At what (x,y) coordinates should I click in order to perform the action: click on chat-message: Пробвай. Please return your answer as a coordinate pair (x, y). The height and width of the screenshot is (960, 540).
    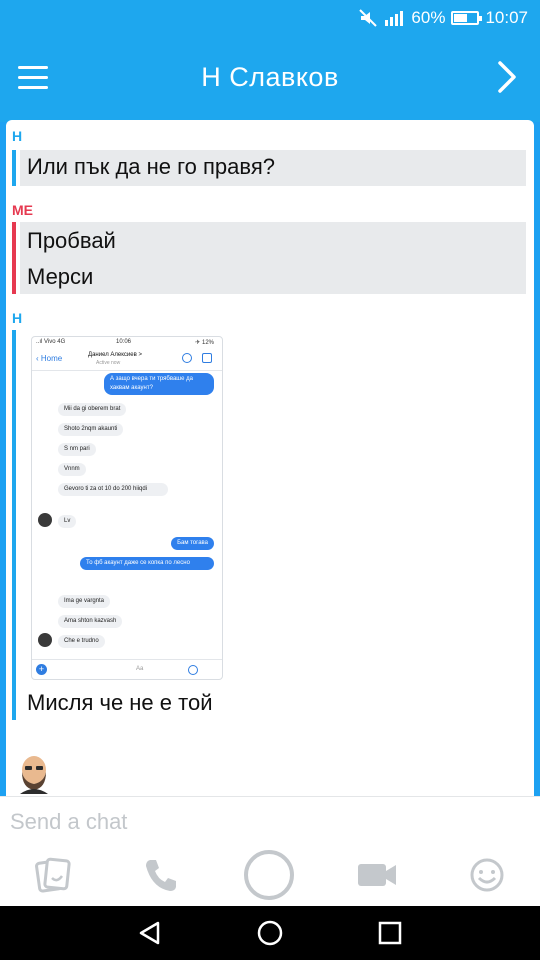
    Looking at the image, I should click on (71, 241).